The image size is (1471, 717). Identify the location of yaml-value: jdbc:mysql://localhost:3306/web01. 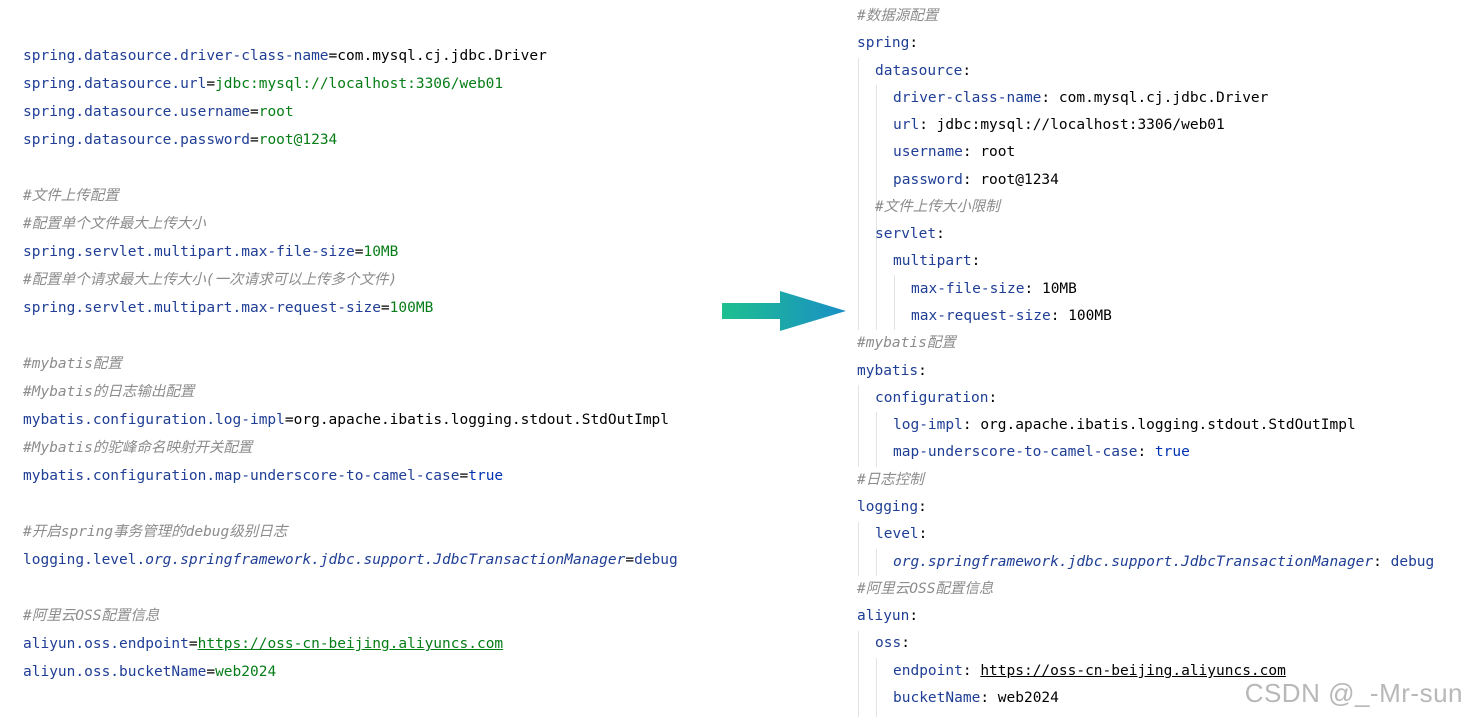
(1080, 125).